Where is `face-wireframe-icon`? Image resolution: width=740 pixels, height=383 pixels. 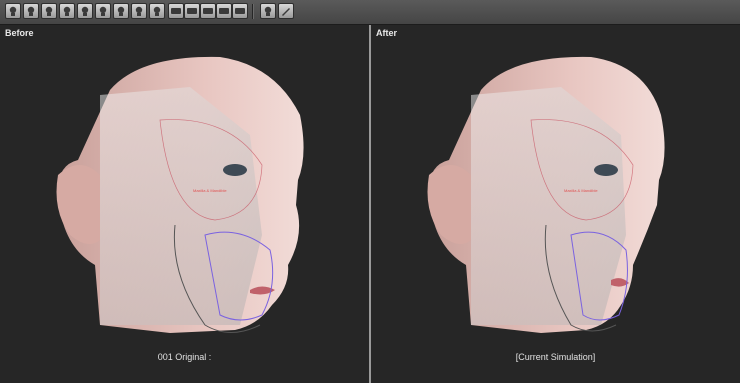
face-wireframe-icon is located at coordinates (157, 11).